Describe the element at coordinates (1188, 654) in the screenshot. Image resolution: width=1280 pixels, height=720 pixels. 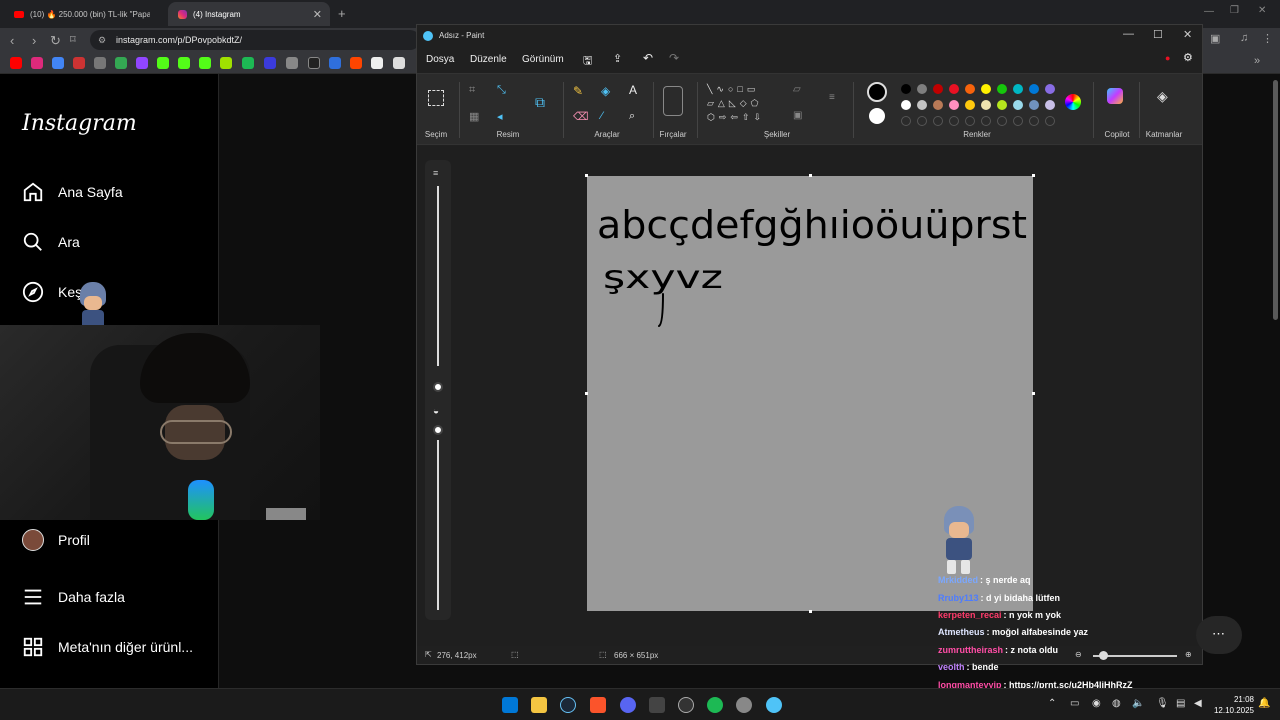
I see `zoom-in-icon: ⊕` at that location.